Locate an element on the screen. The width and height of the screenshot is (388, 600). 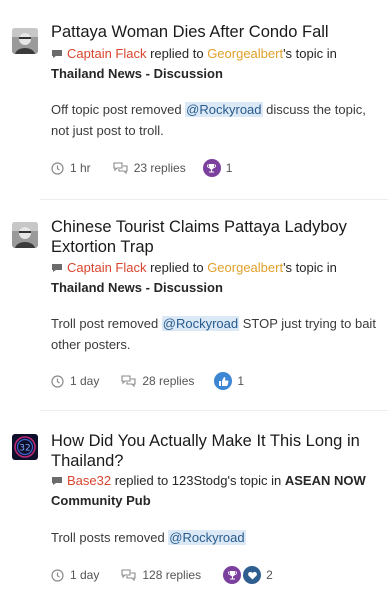
snippet-text: Troll posts removed is located at coordinates (110, 537).